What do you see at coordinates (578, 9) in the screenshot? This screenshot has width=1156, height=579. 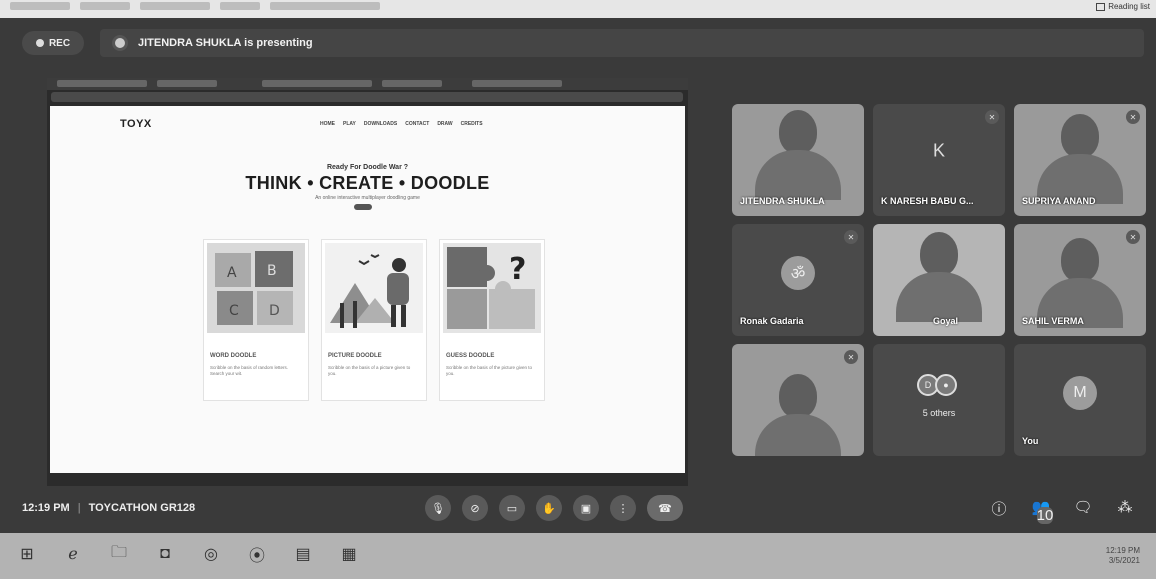 I see `browser-top-strip: Reading list` at bounding box center [578, 9].